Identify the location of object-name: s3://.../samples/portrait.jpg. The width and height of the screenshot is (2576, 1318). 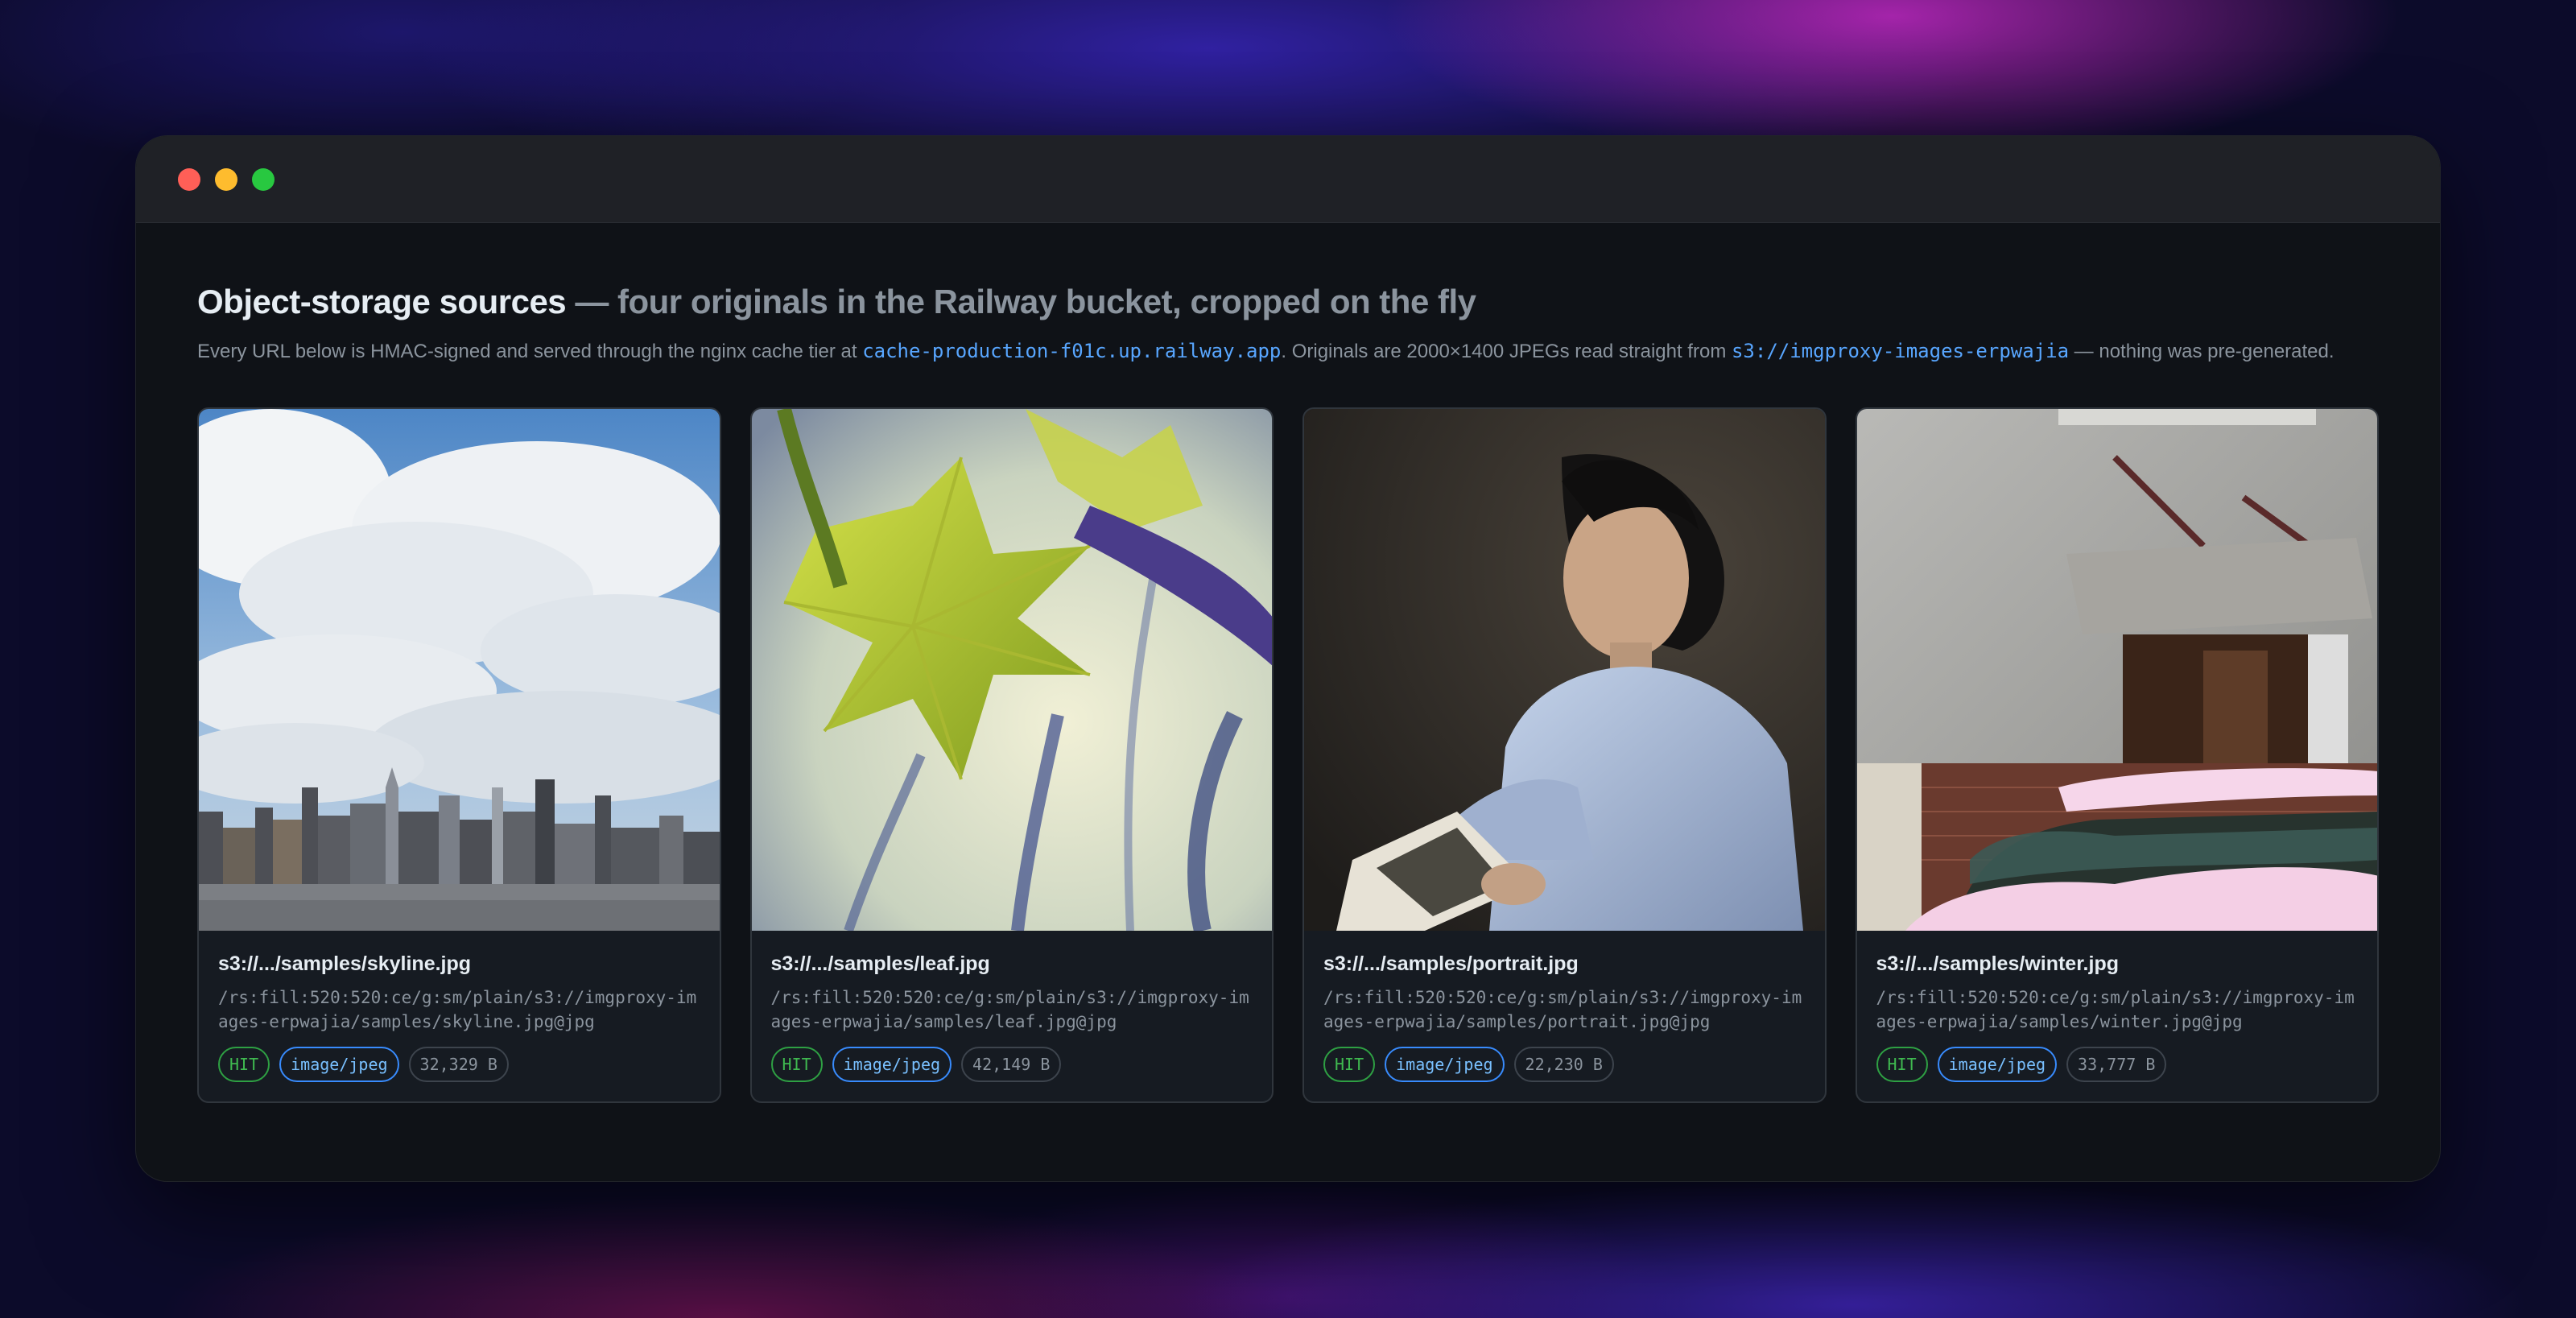
(1564, 963).